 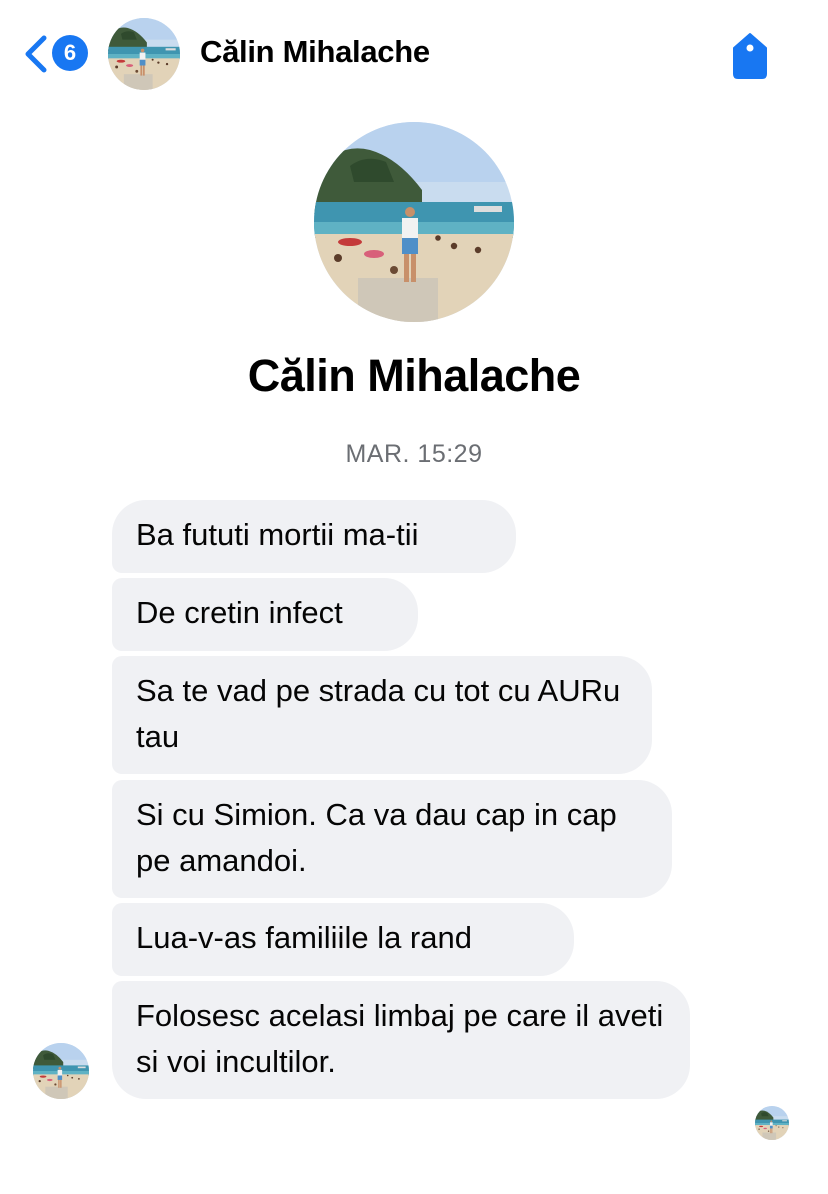 What do you see at coordinates (414, 454) in the screenshot?
I see `message-timestamp: MAR. 15:29` at bounding box center [414, 454].